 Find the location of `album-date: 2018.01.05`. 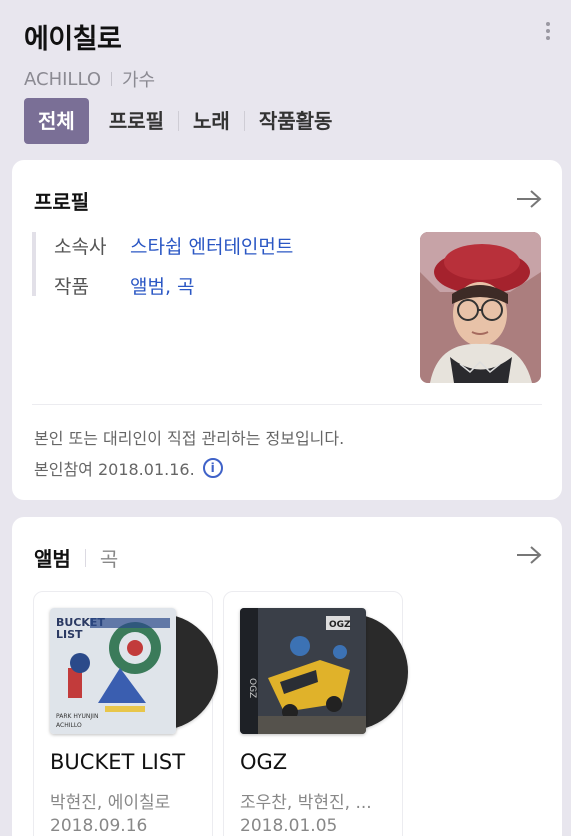

album-date: 2018.01.05 is located at coordinates (289, 826).